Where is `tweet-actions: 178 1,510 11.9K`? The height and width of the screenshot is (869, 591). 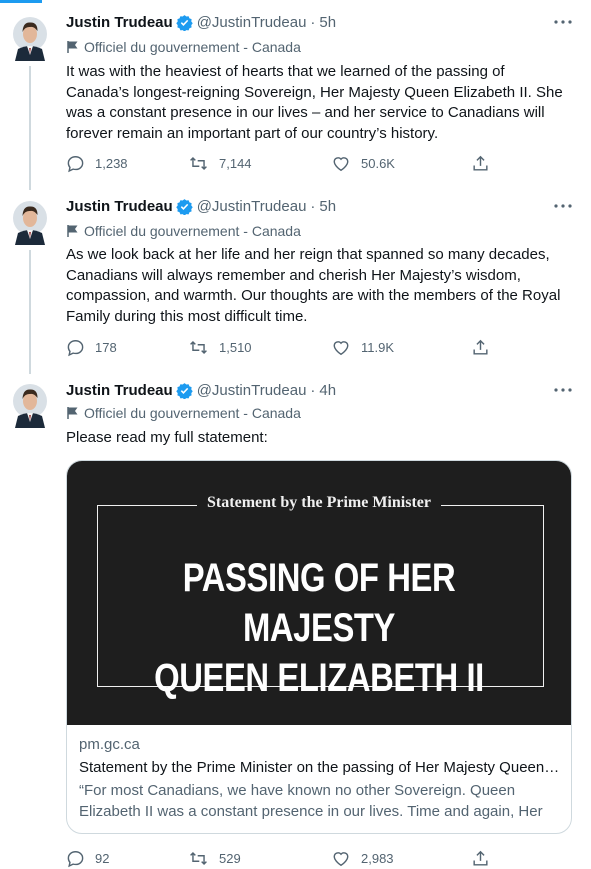 tweet-actions: 178 1,510 11.9K is located at coordinates (281, 347).